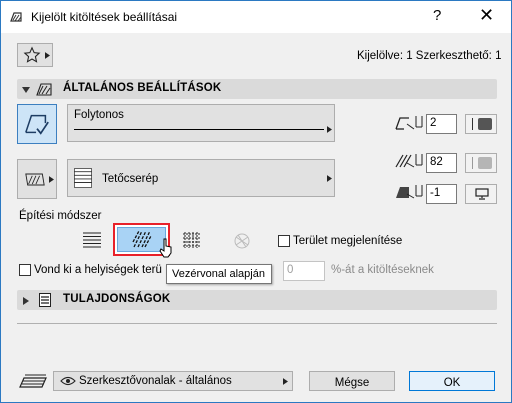 The image size is (512, 403). I want to click on star-icon, so click(32, 54).